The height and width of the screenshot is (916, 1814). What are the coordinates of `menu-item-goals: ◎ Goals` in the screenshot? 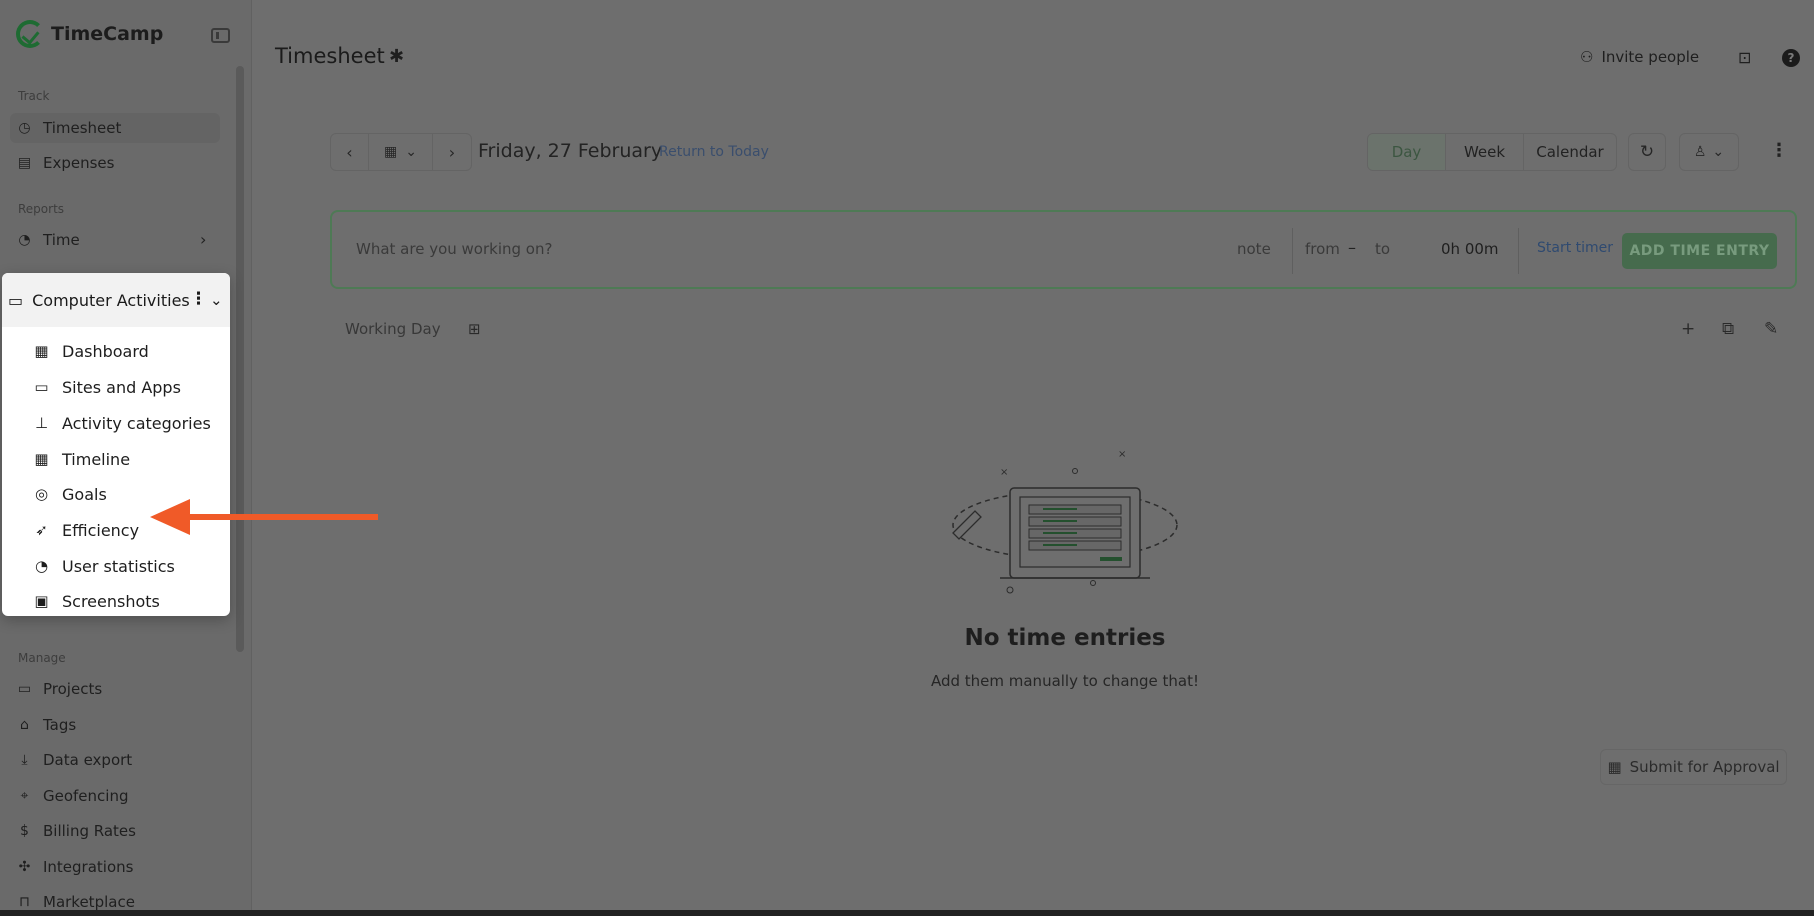 It's located at (69, 494).